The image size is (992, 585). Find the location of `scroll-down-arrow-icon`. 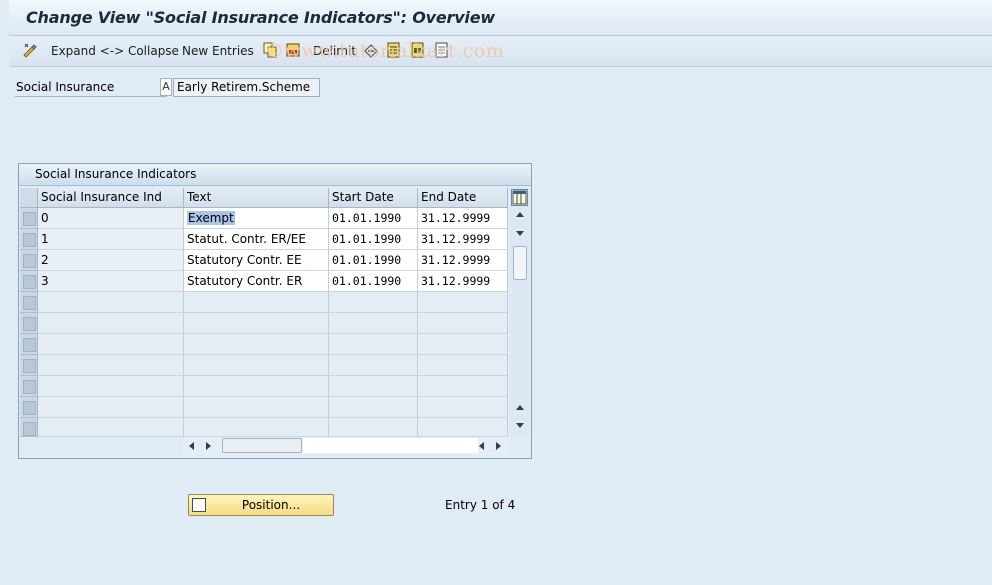

scroll-down-arrow-icon is located at coordinates (520, 425).